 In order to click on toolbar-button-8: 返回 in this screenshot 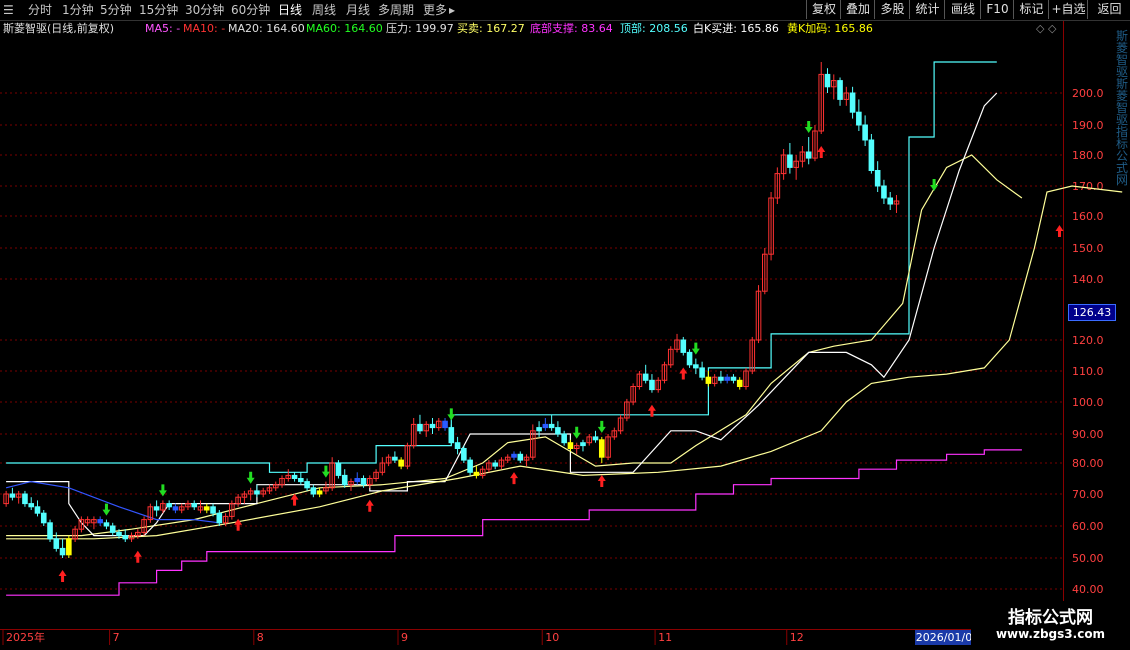, I will do `click(1108, 9)`.